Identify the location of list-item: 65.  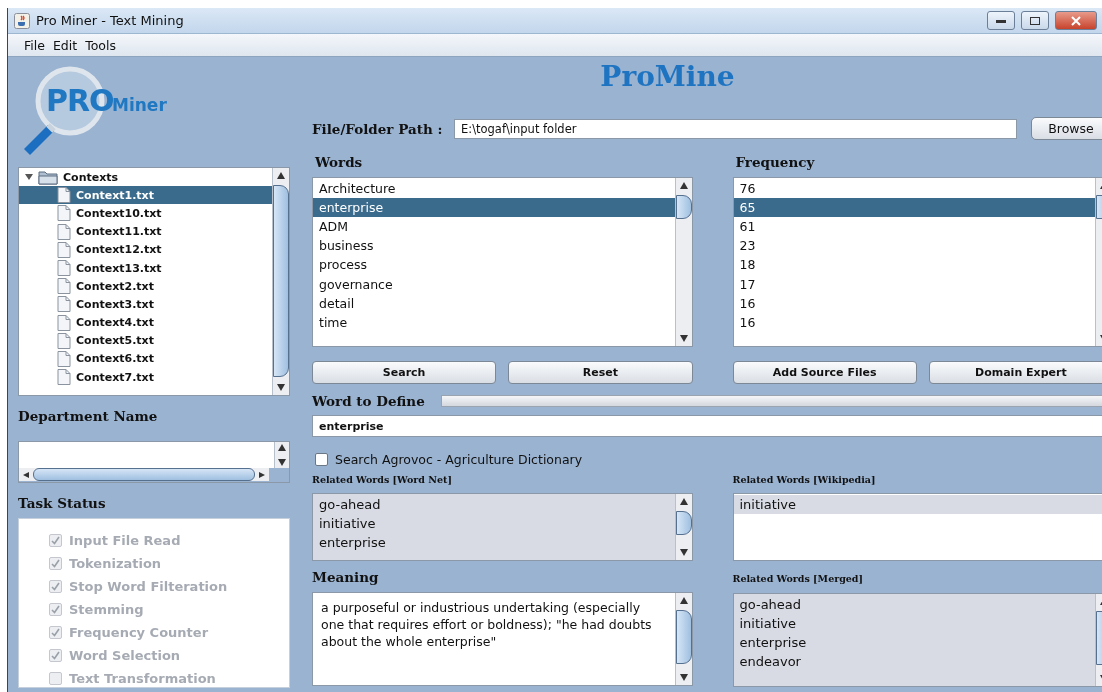
(914, 208).